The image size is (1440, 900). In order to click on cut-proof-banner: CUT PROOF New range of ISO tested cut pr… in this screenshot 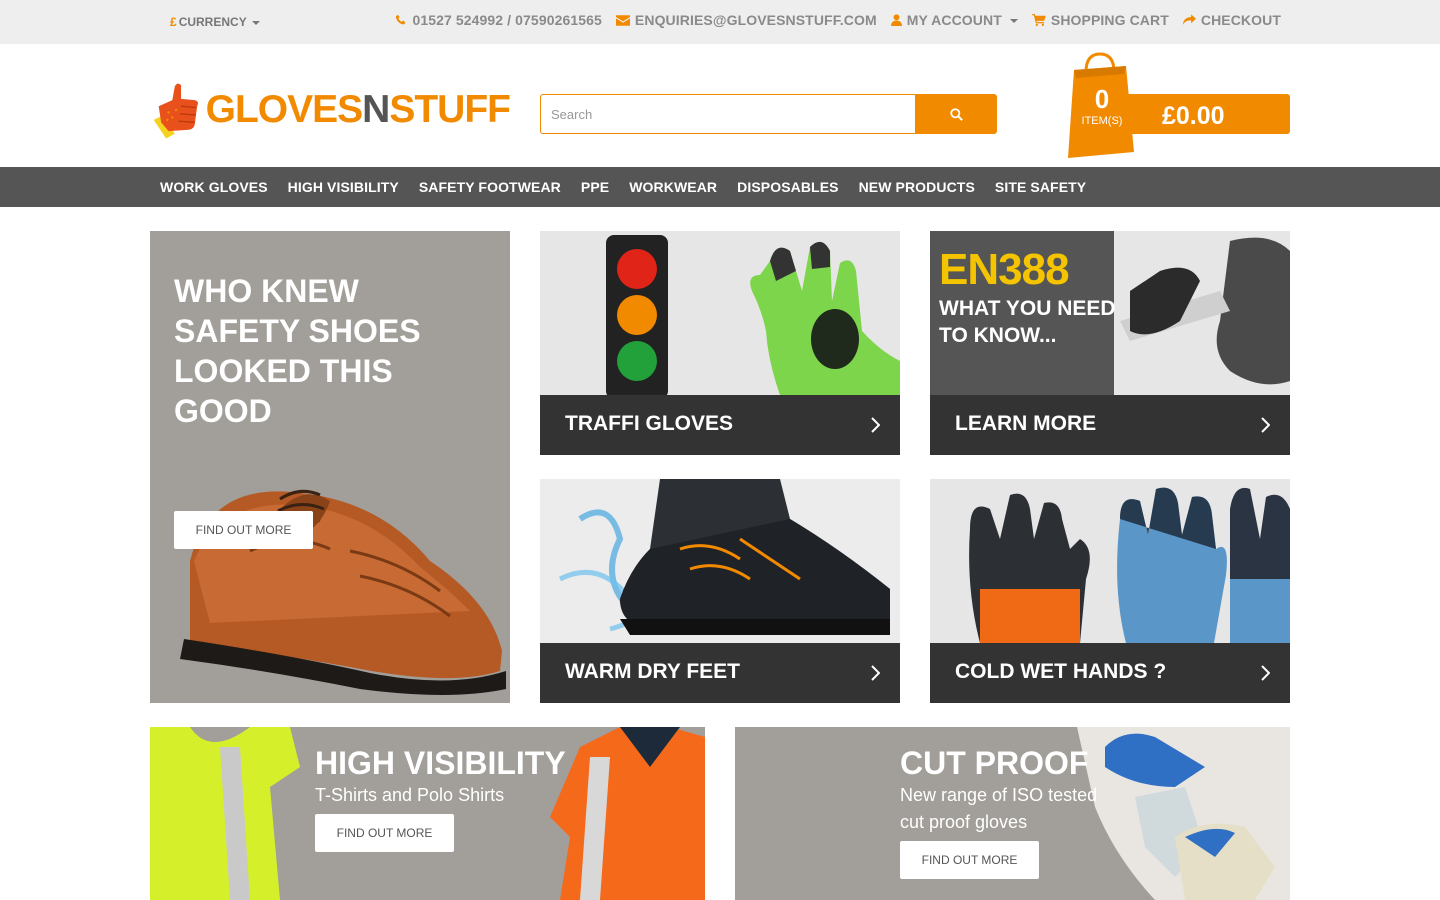, I will do `click(1012, 813)`.